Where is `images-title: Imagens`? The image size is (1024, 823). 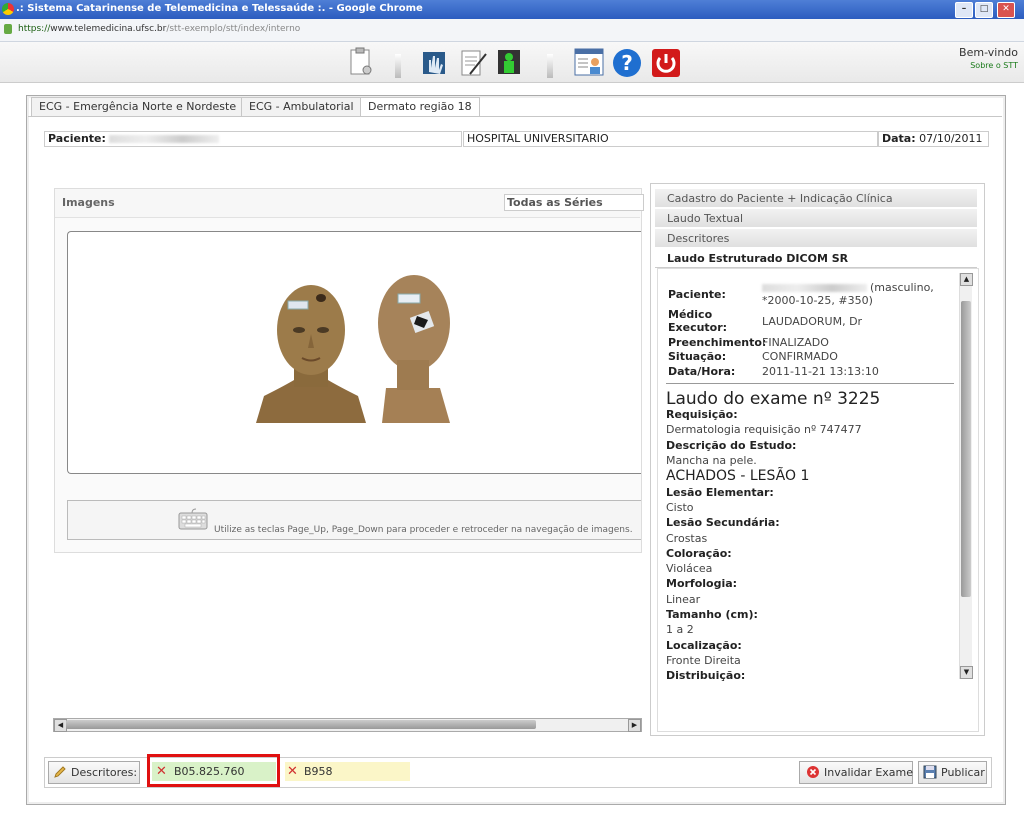
images-title: Imagens is located at coordinates (88, 202).